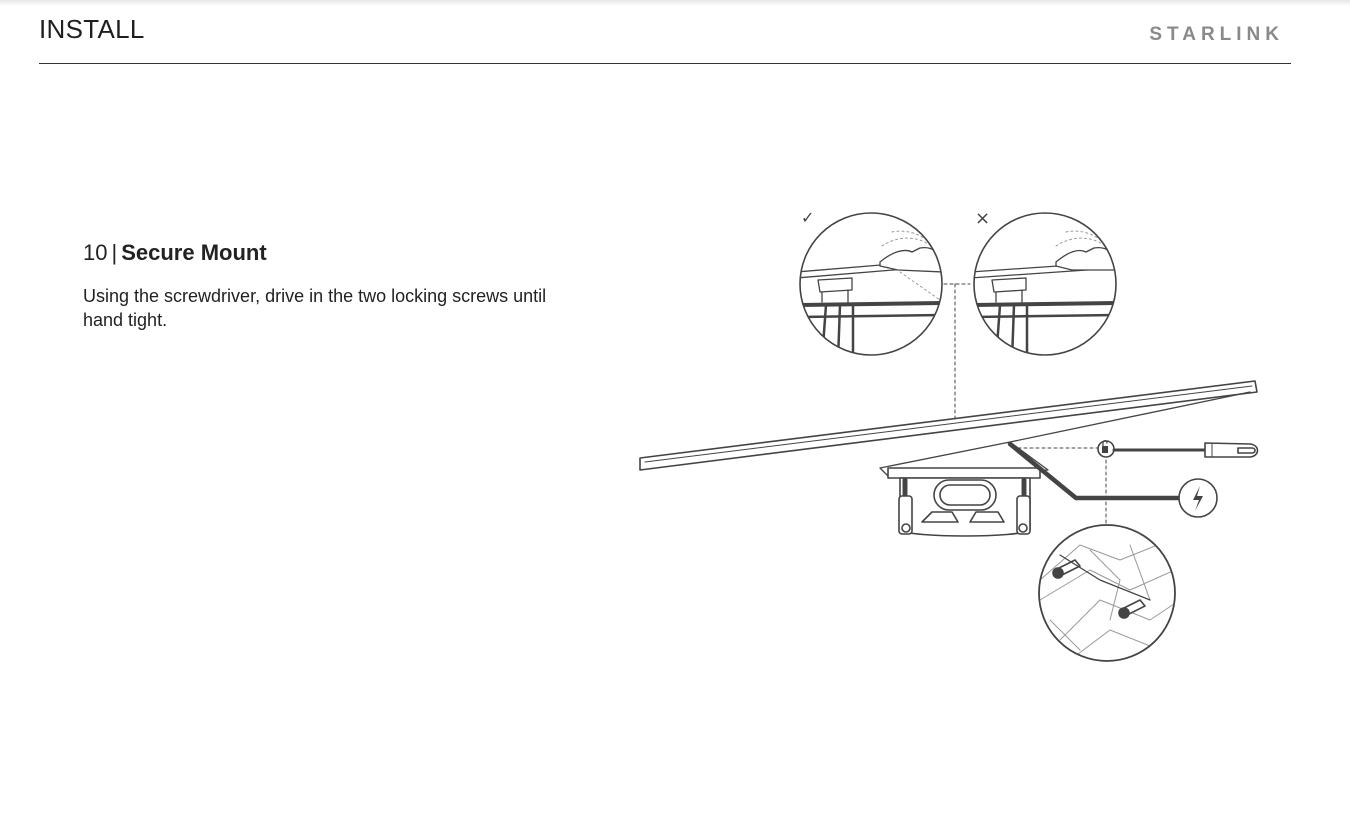 Image resolution: width=1350 pixels, height=834 pixels. Describe the element at coordinates (1185, 450) in the screenshot. I see `screwdriver-icon` at that location.